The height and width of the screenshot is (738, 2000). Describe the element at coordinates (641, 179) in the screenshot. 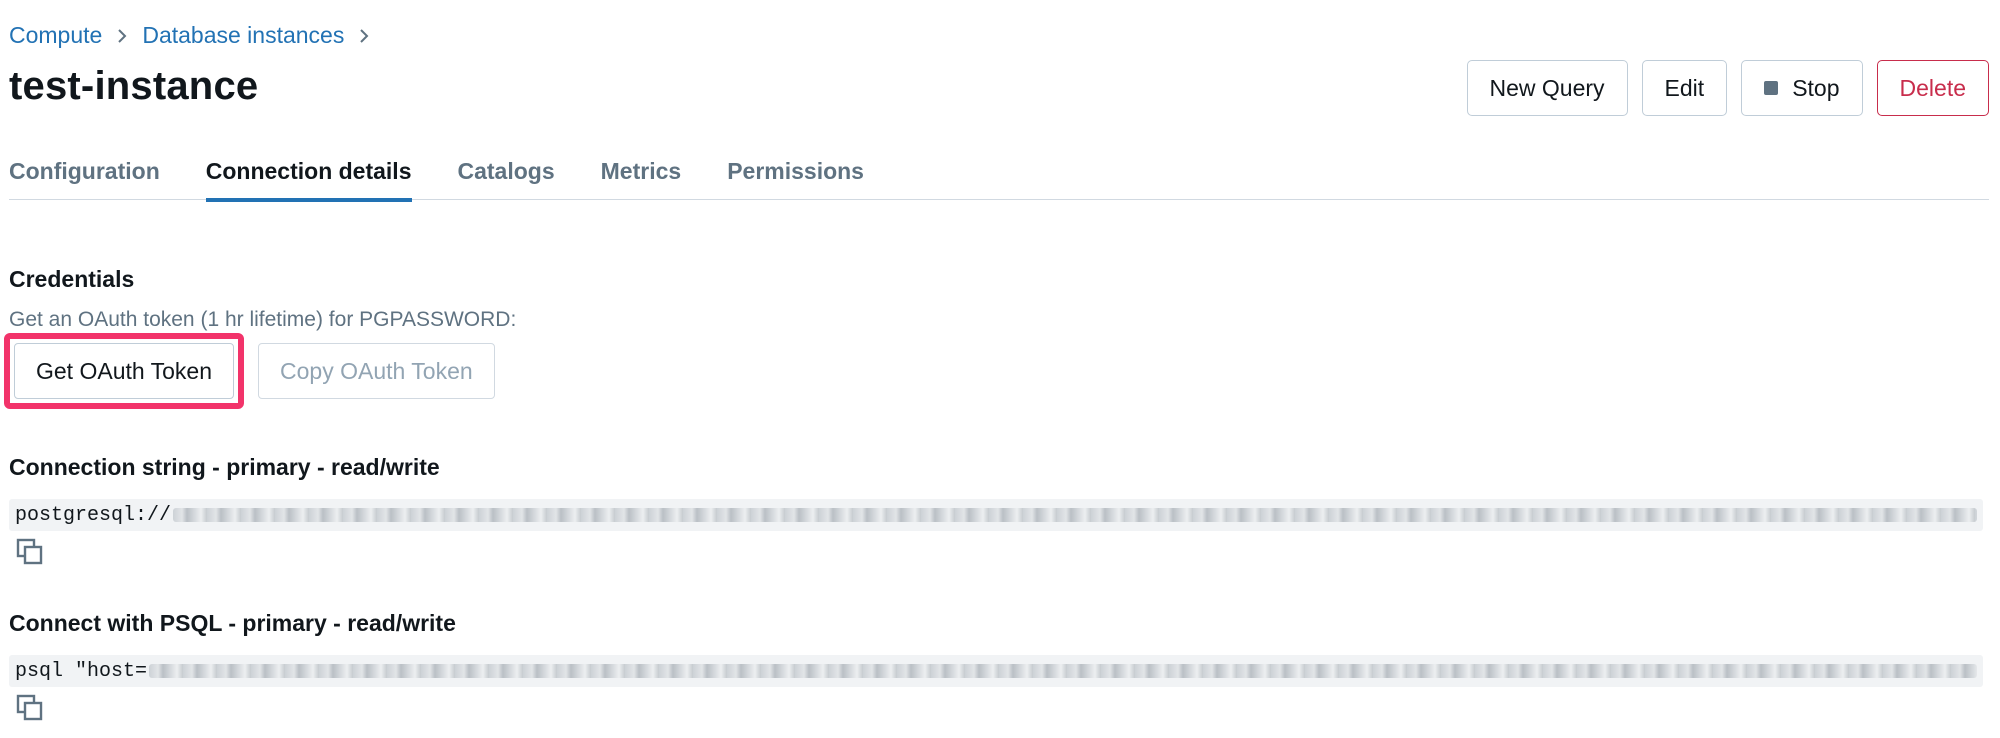

I see `tab-metrics: Metrics` at that location.